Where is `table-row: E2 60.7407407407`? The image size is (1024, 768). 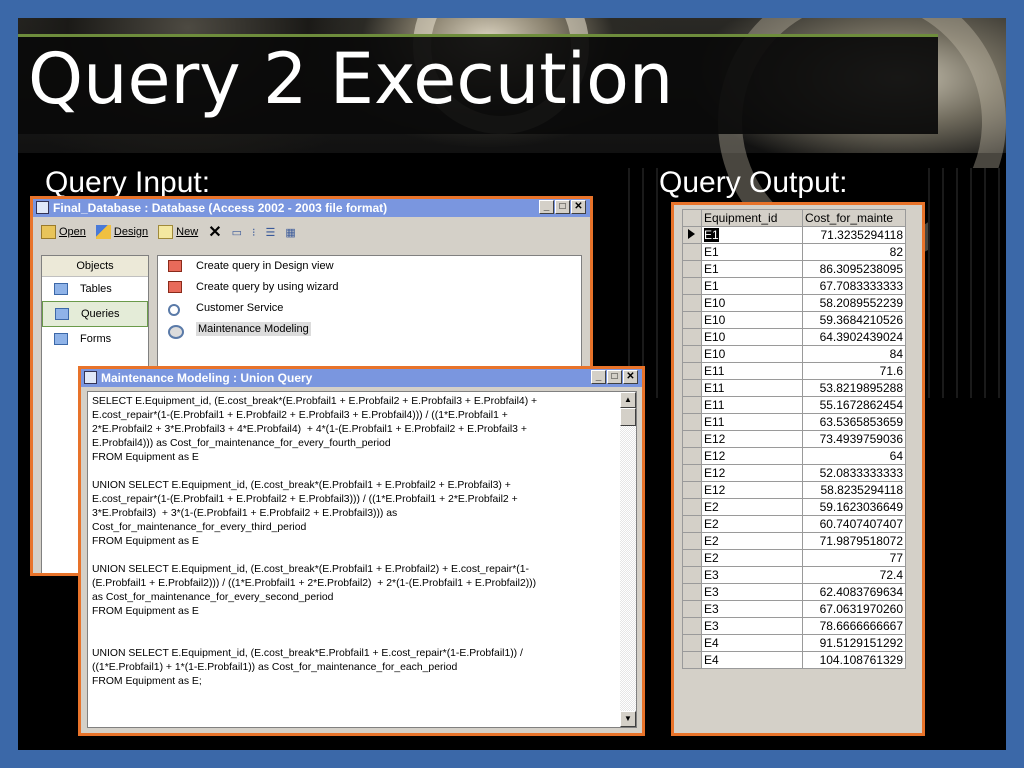
table-row: E2 60.7407407407 is located at coordinates (794, 524).